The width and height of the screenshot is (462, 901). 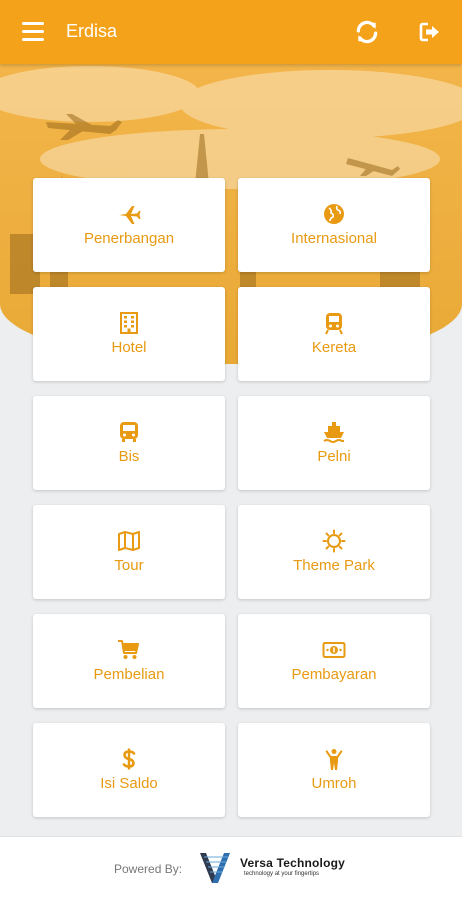 I want to click on building-icon, so click(x=129, y=323).